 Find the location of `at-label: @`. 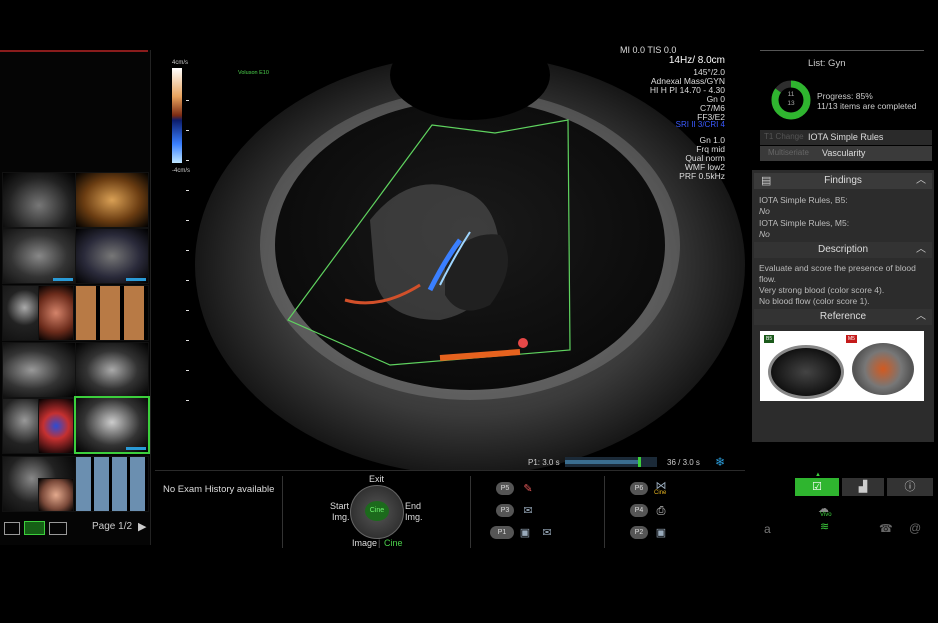

at-label: @ is located at coordinates (915, 528).